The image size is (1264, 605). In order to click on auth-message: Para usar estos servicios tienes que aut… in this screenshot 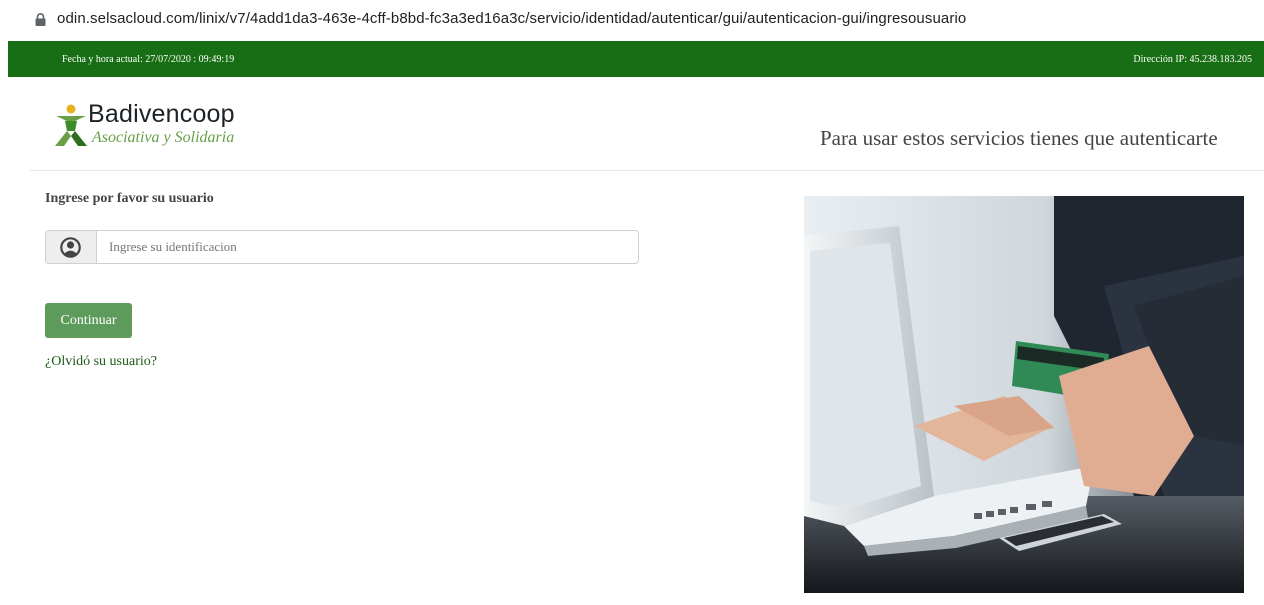, I will do `click(1019, 138)`.